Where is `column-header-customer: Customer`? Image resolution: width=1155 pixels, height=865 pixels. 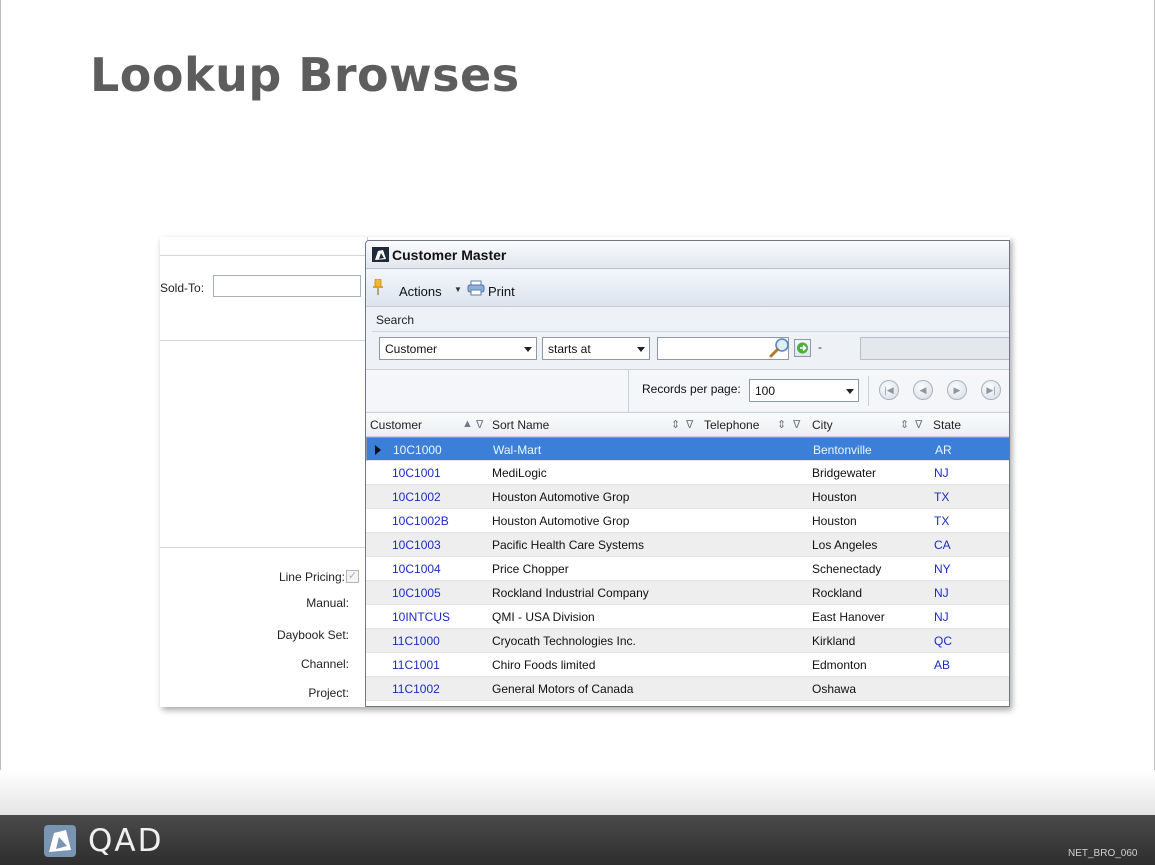
column-header-customer: Customer is located at coordinates (396, 425).